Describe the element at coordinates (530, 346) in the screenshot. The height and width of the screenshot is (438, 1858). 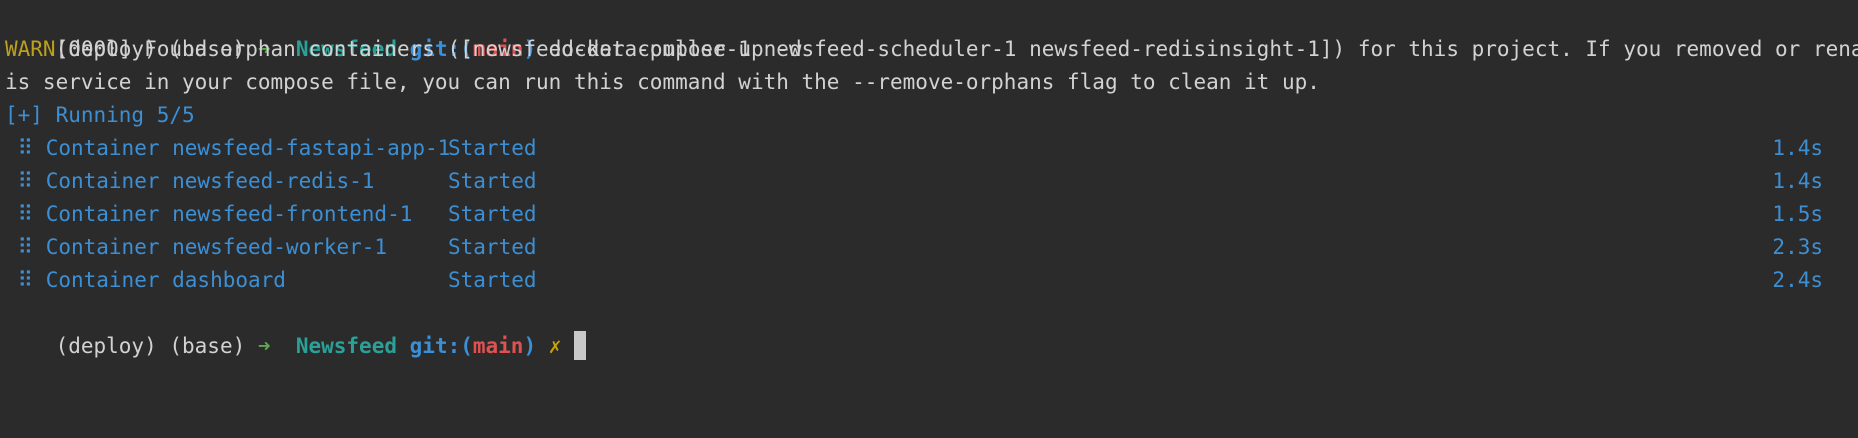
I see `prompt-git-close: )` at that location.